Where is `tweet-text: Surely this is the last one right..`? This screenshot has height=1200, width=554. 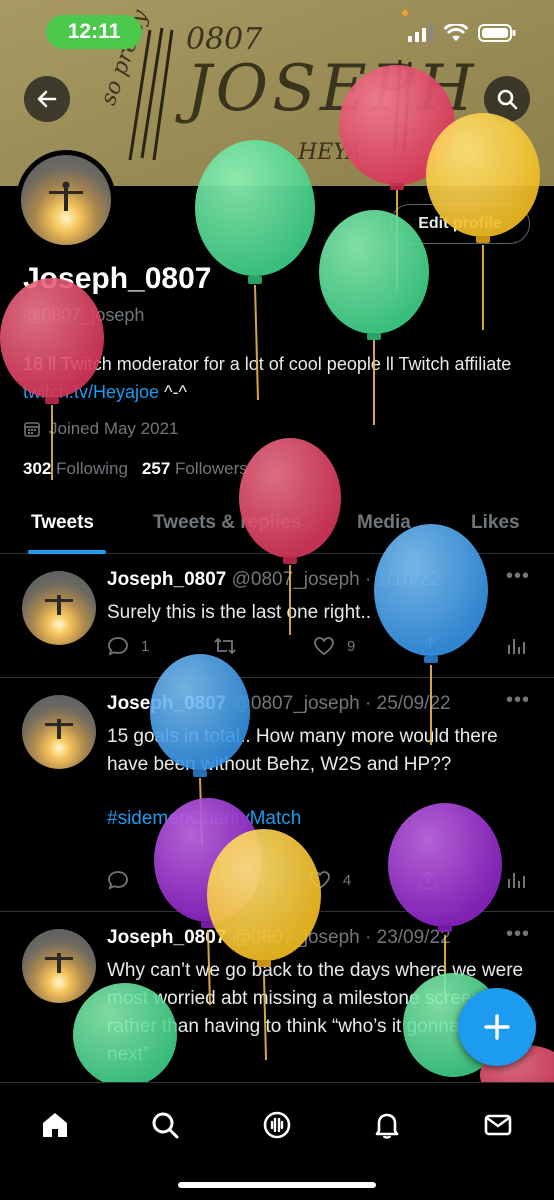 tweet-text: Surely this is the last one right.. is located at coordinates (239, 612).